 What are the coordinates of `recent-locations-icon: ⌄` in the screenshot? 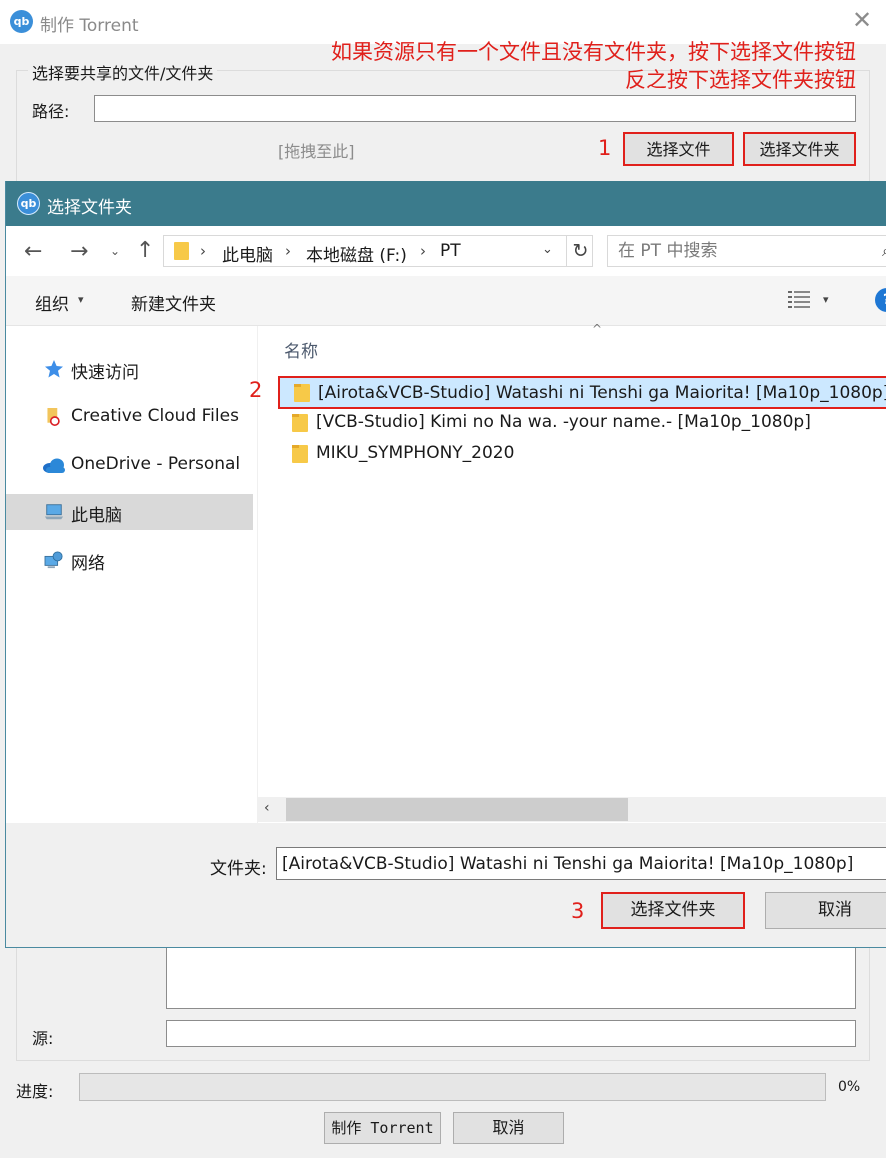 It's located at (115, 251).